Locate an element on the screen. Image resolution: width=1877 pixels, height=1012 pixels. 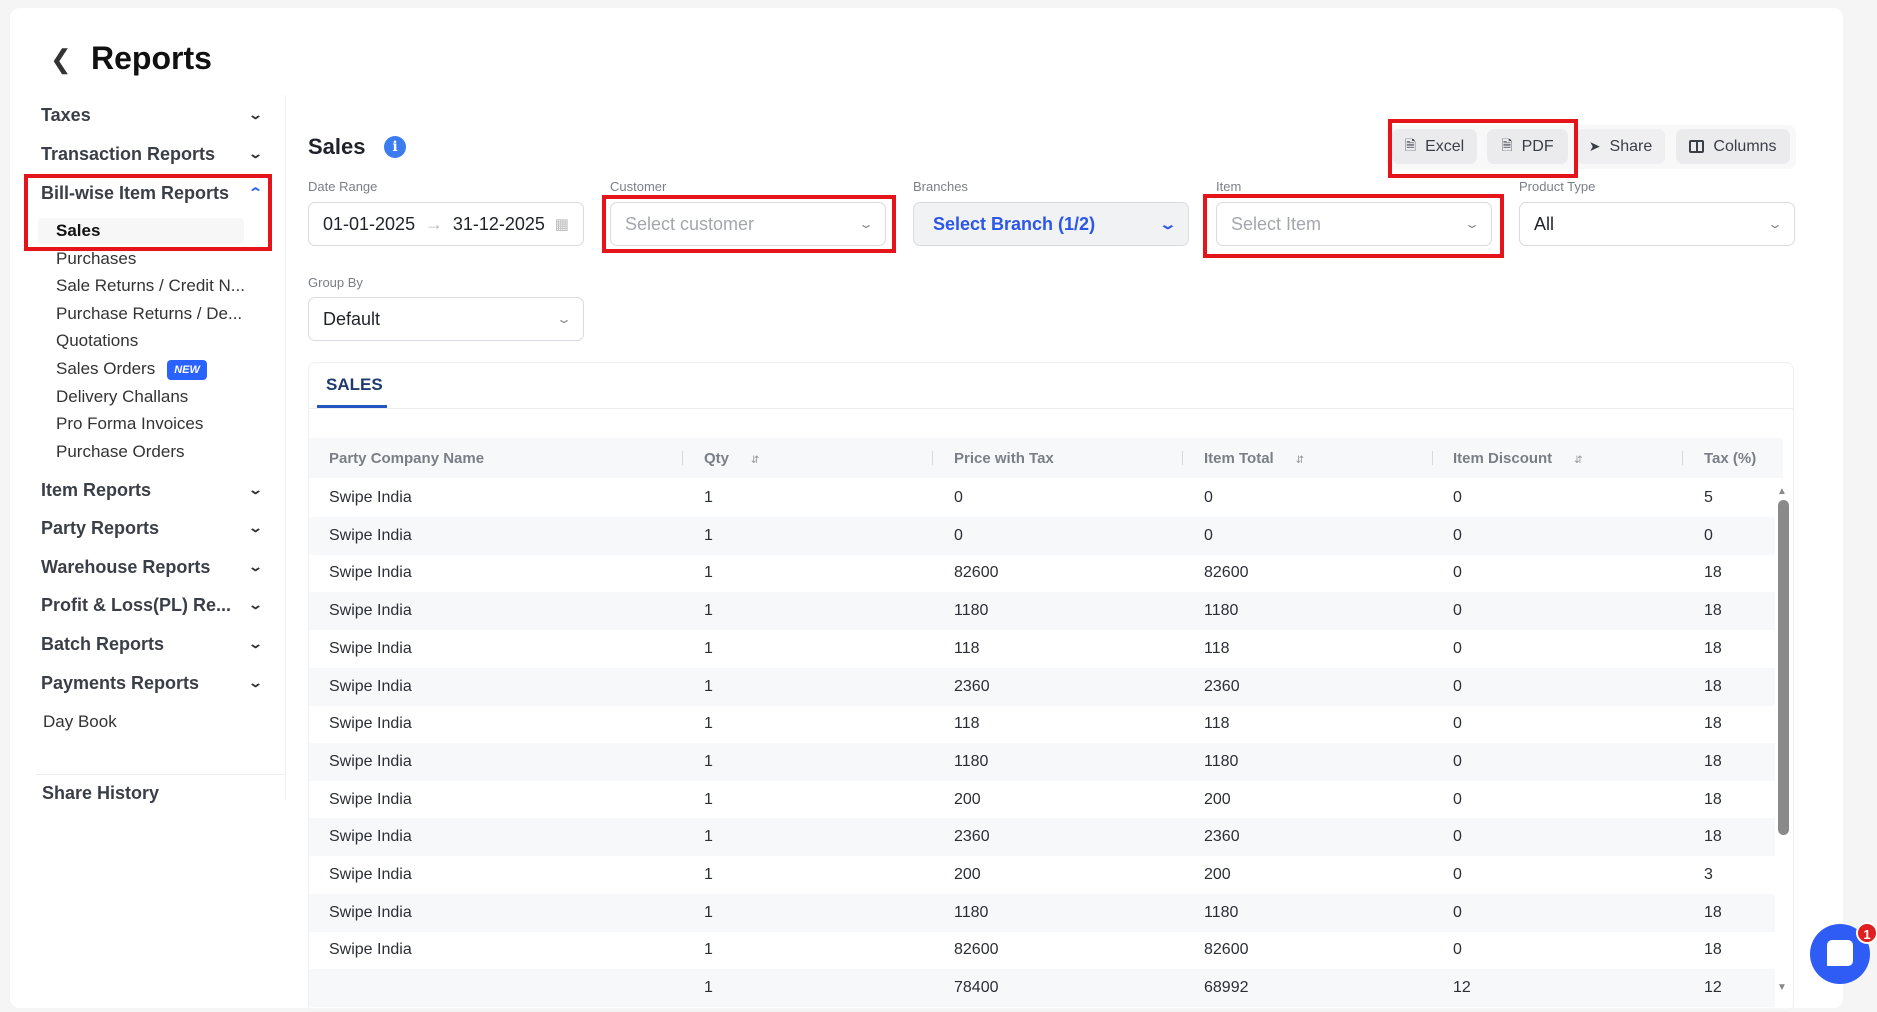
product-type-label: Product Type is located at coordinates (1557, 186).